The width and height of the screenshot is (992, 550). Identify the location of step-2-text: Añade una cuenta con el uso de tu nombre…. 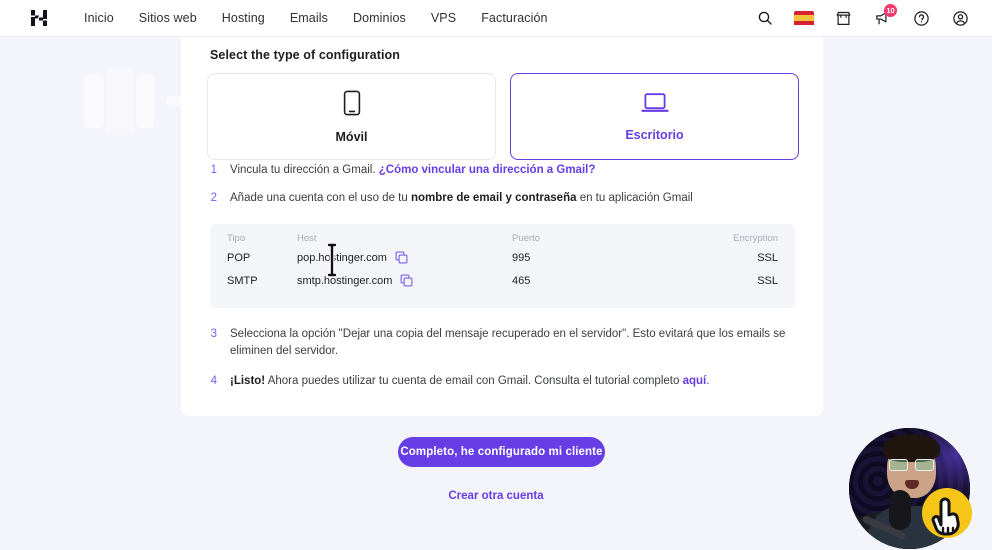
(461, 198).